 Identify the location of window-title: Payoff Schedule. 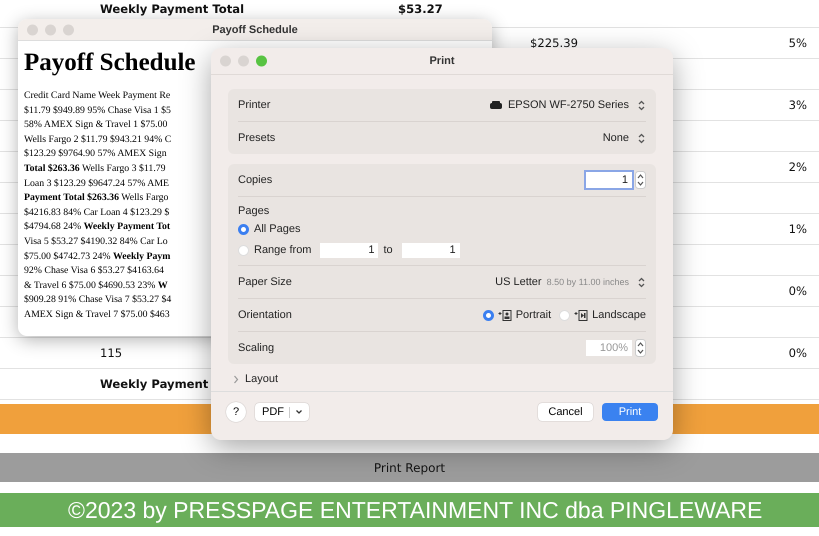
(255, 30).